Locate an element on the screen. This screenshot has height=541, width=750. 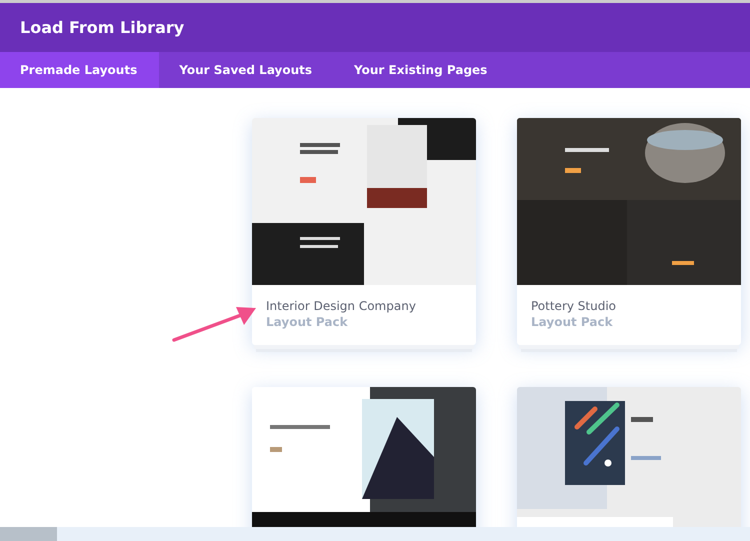
scrollbar-thumb is located at coordinates (28, 534).